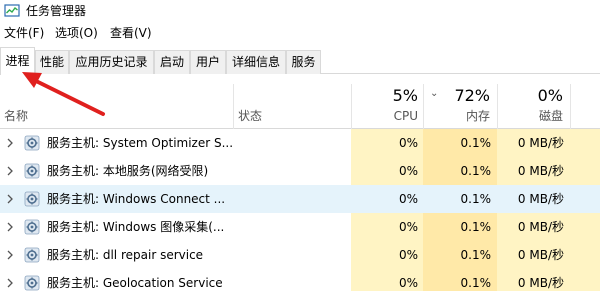 The height and width of the screenshot is (291, 600). What do you see at coordinates (52, 62) in the screenshot?
I see `tab-performance: 性能` at bounding box center [52, 62].